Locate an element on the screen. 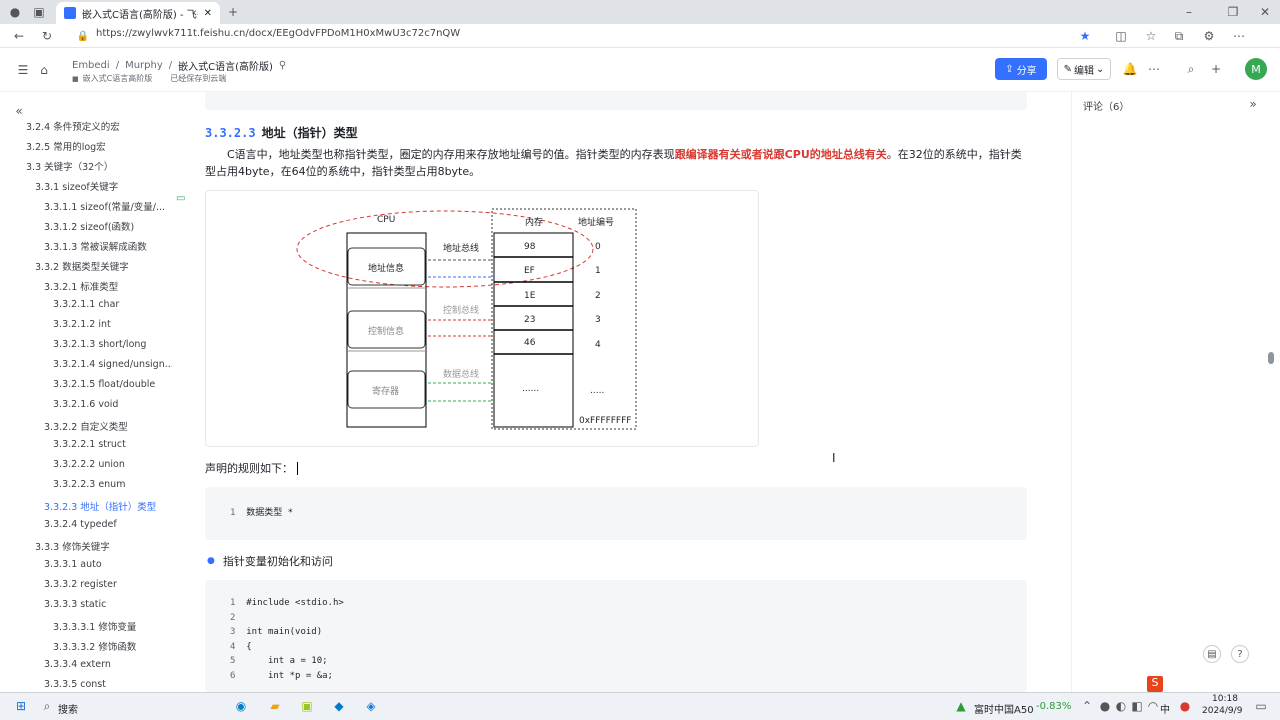 This screenshot has height=720, width=1280. file-explorer-icon: ▰ is located at coordinates (275, 706).